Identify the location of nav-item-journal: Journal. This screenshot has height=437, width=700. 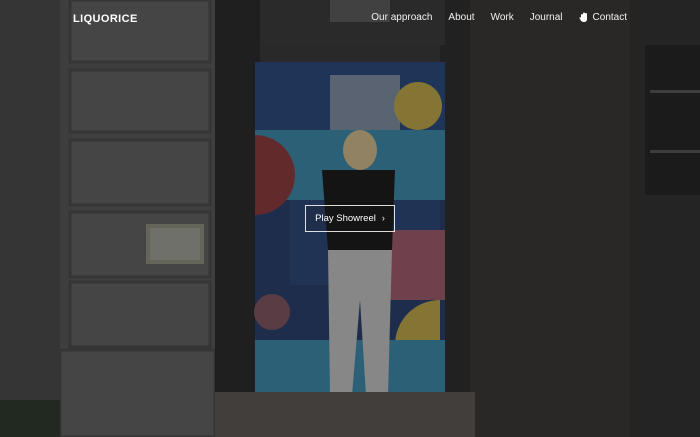
(546, 17).